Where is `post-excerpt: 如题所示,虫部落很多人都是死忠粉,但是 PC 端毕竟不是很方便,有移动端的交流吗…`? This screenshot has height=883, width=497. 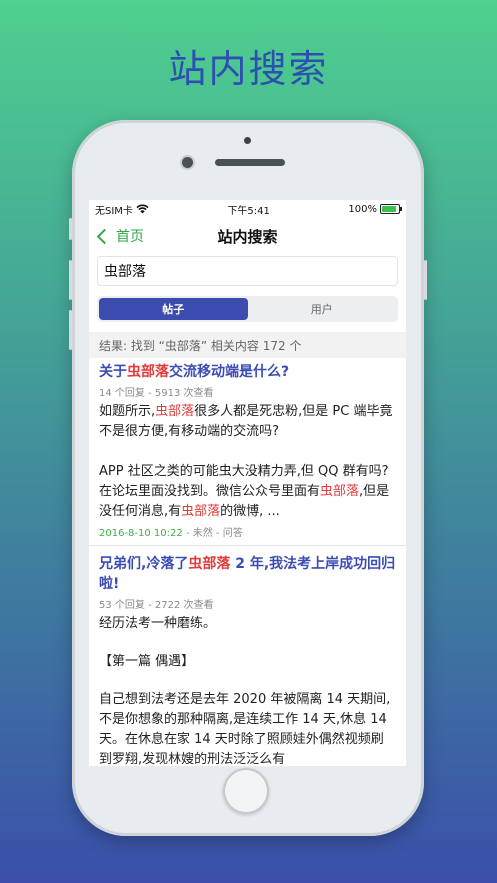 post-excerpt: 如题所示,虫部落很多人都是死忠粉,但是 PC 端毕竟不是很方便,有移动端的交流吗… is located at coordinates (247, 422).